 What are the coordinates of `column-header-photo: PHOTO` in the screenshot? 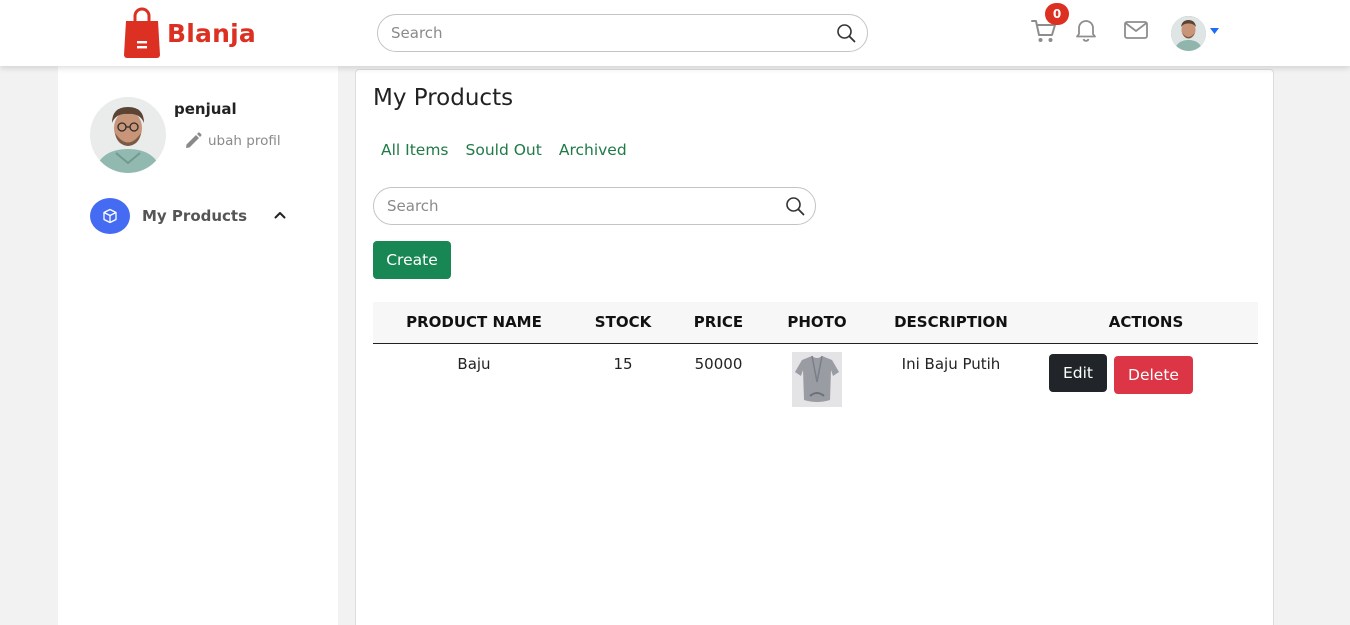 It's located at (817, 322).